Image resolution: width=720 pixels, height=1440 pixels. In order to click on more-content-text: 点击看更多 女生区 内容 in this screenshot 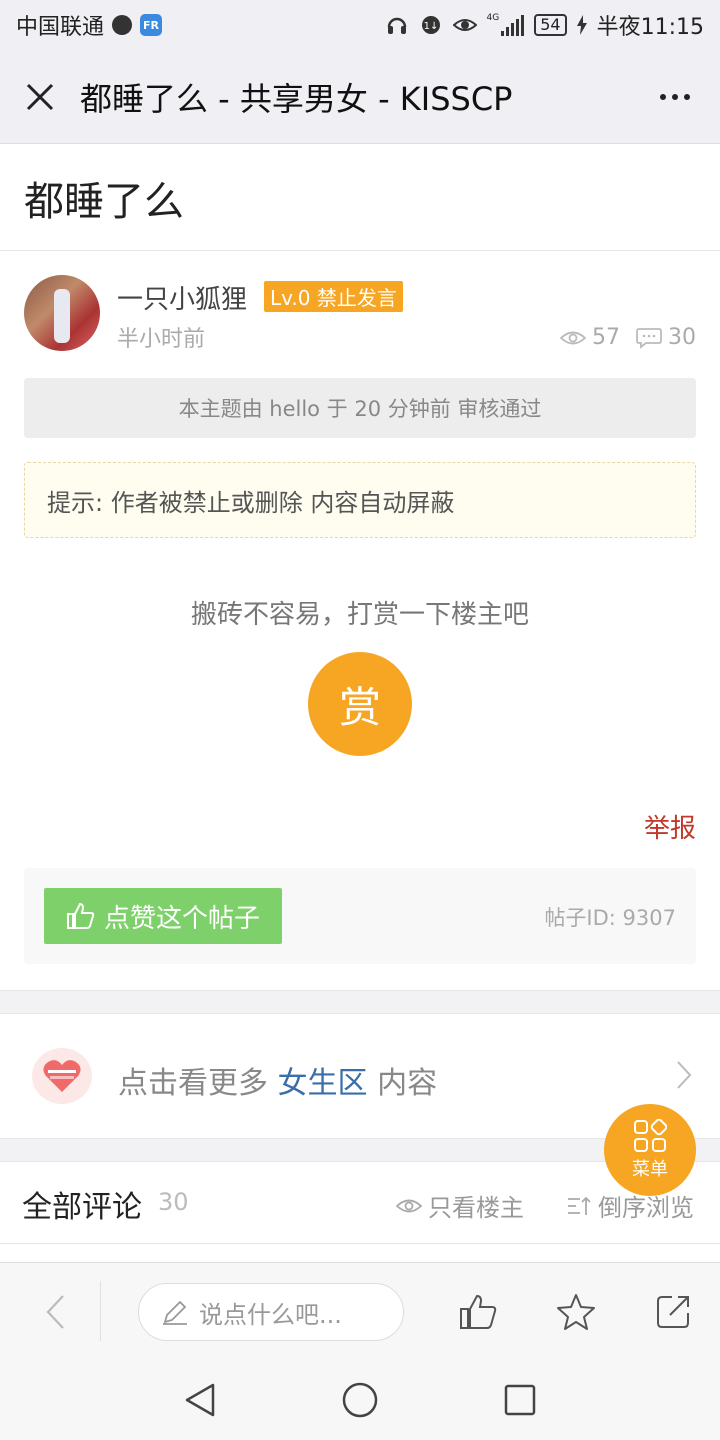, I will do `click(277, 1080)`.